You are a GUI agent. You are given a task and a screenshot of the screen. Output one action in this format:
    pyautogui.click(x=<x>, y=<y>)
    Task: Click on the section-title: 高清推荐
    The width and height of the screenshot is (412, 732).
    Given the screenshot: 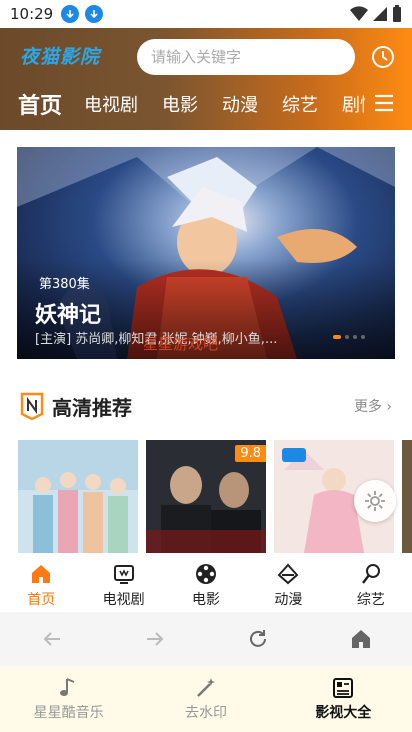 What is the action you would take?
    pyautogui.click(x=92, y=407)
    